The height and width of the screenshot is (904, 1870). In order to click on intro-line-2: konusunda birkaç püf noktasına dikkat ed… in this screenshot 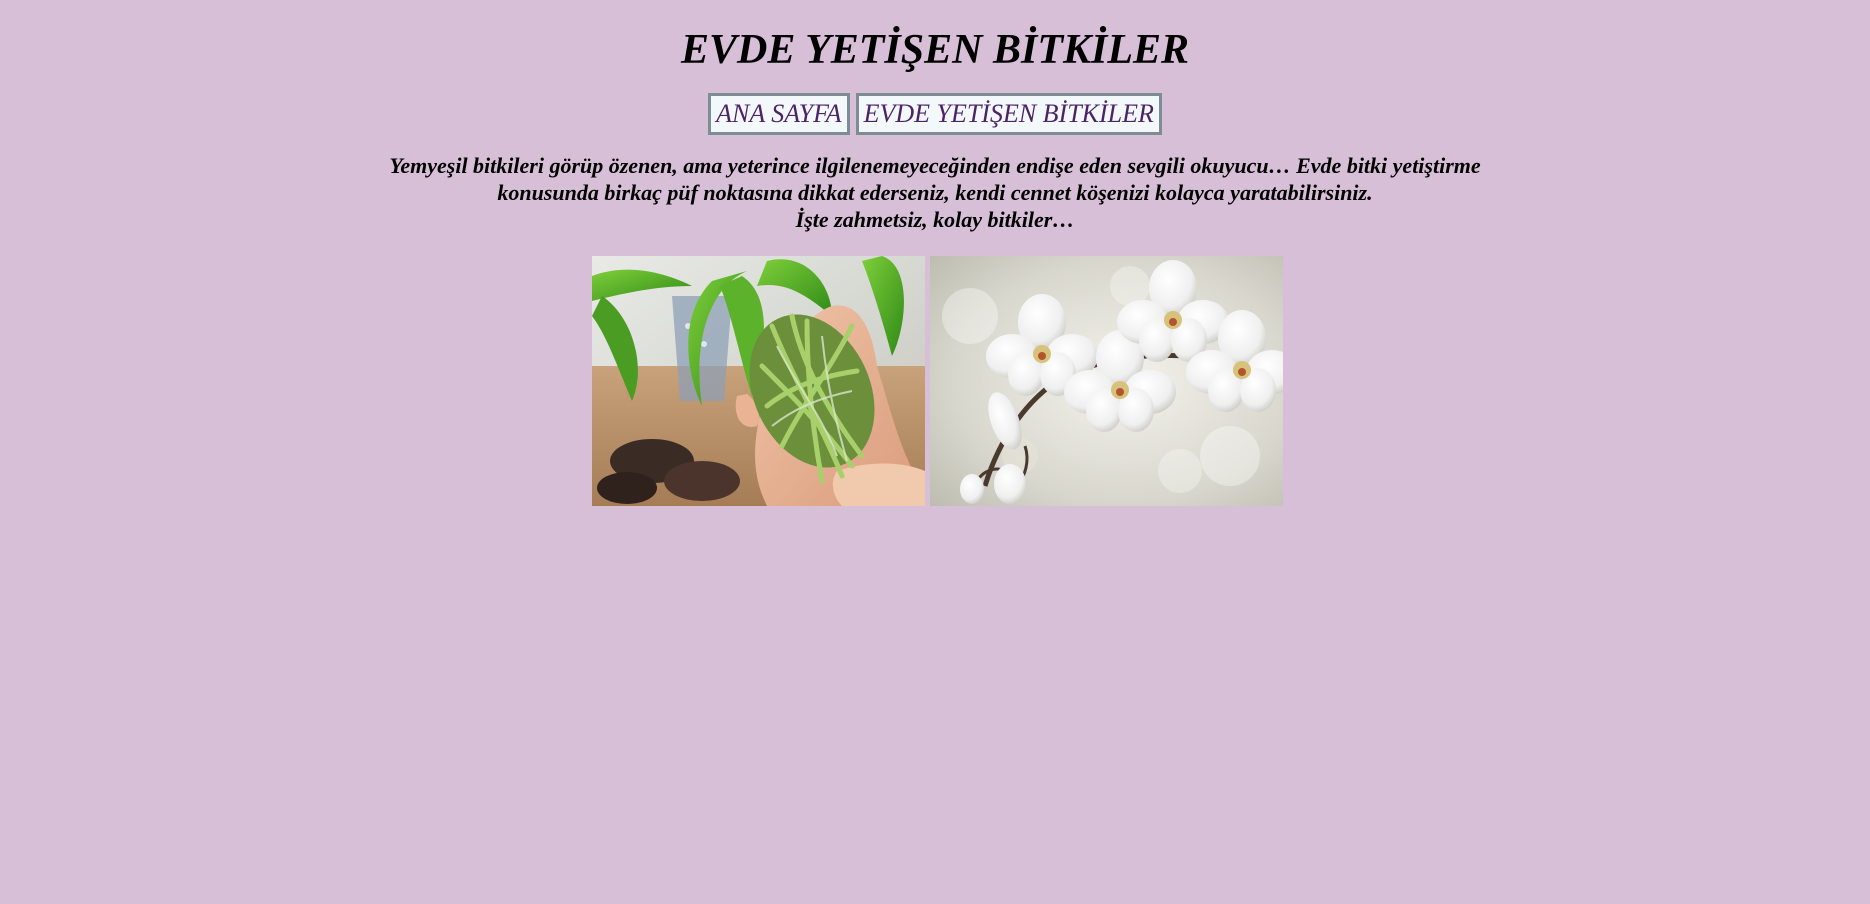, I will do `click(935, 192)`.